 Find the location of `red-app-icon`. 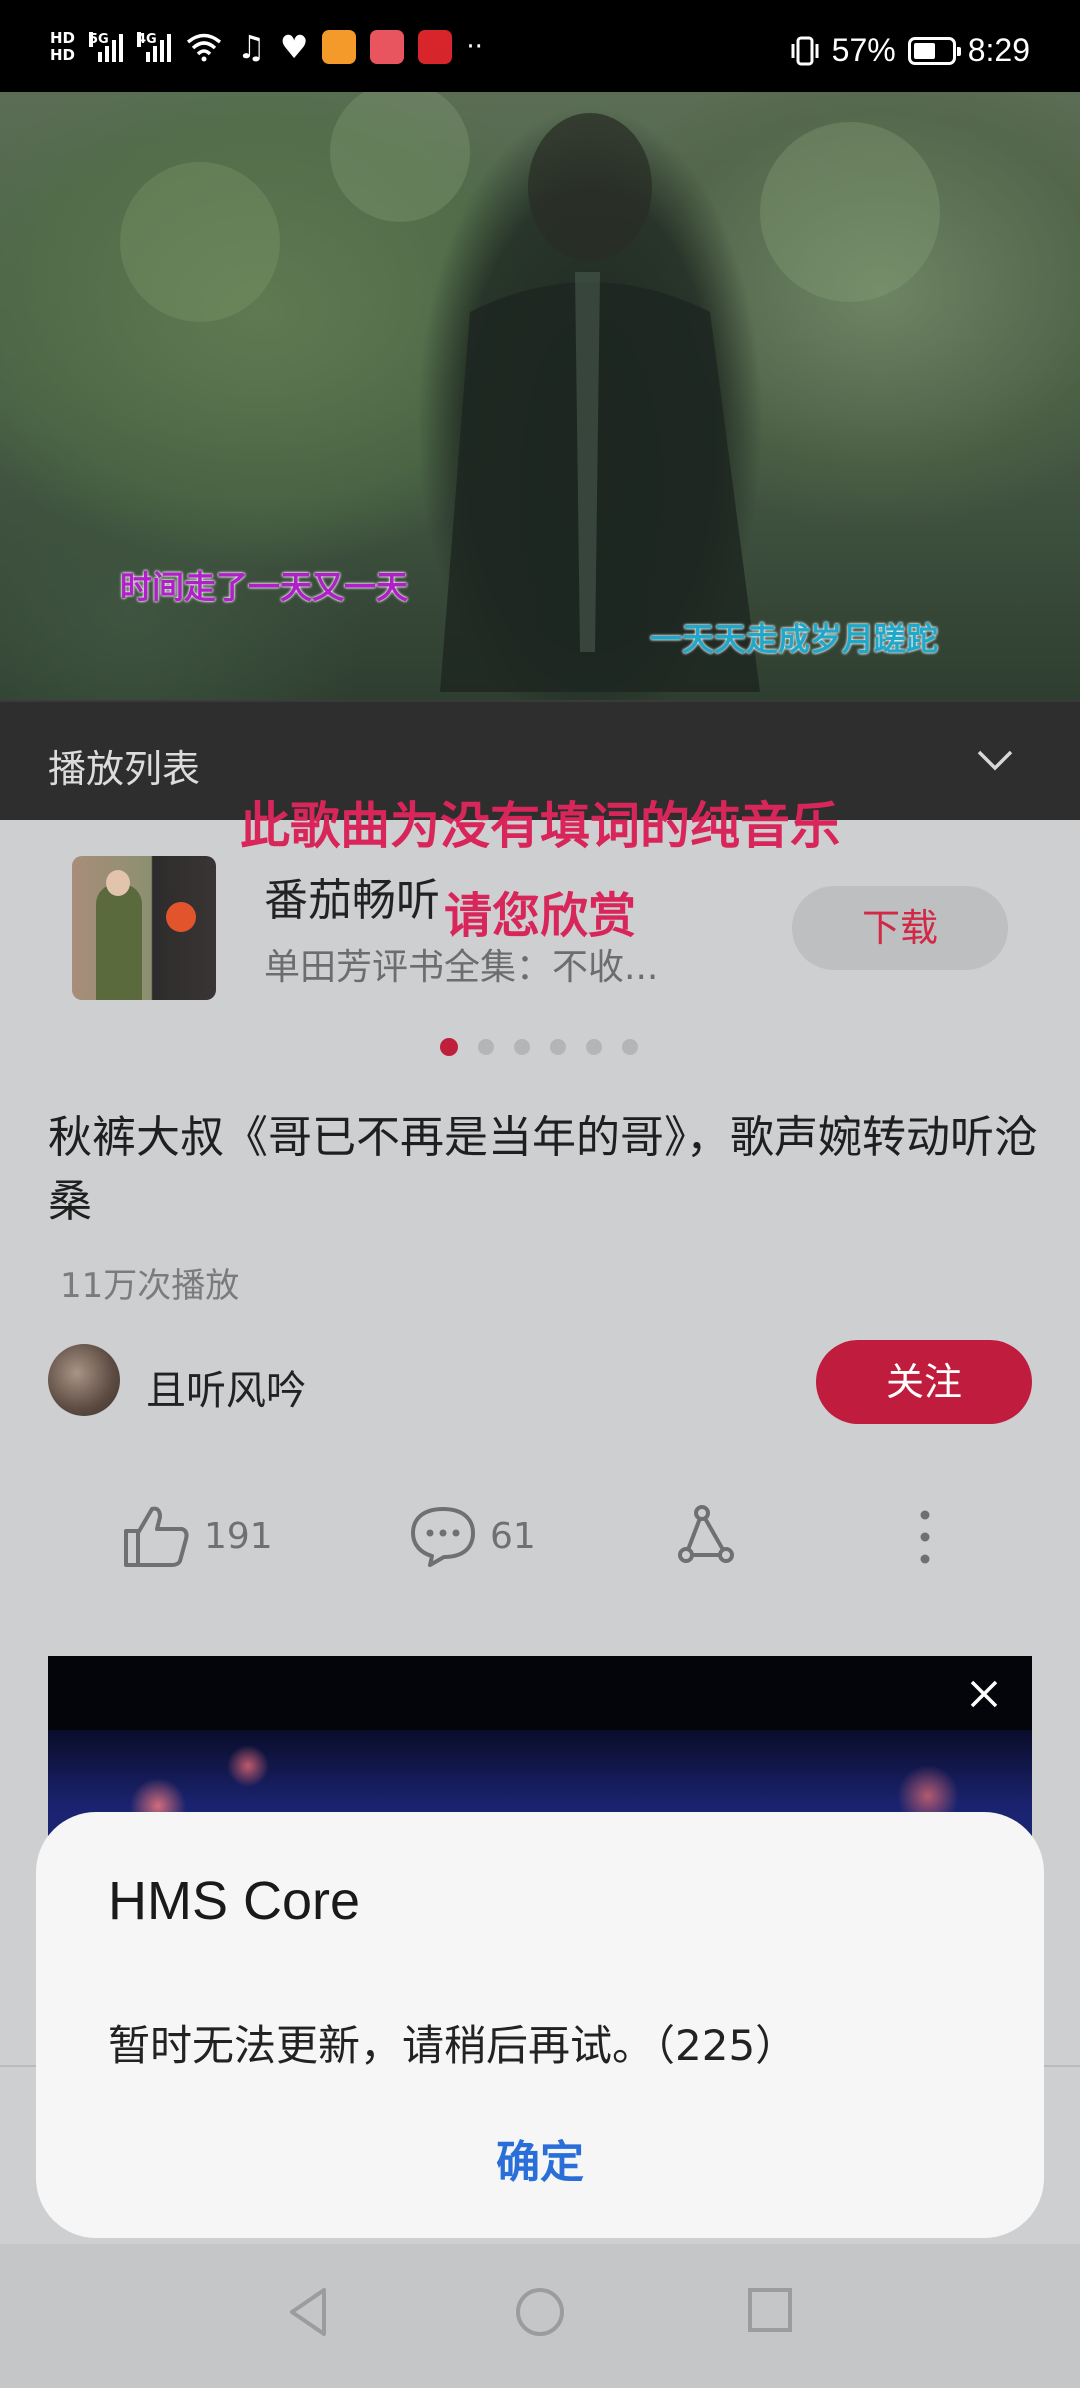

red-app-icon is located at coordinates (435, 47).